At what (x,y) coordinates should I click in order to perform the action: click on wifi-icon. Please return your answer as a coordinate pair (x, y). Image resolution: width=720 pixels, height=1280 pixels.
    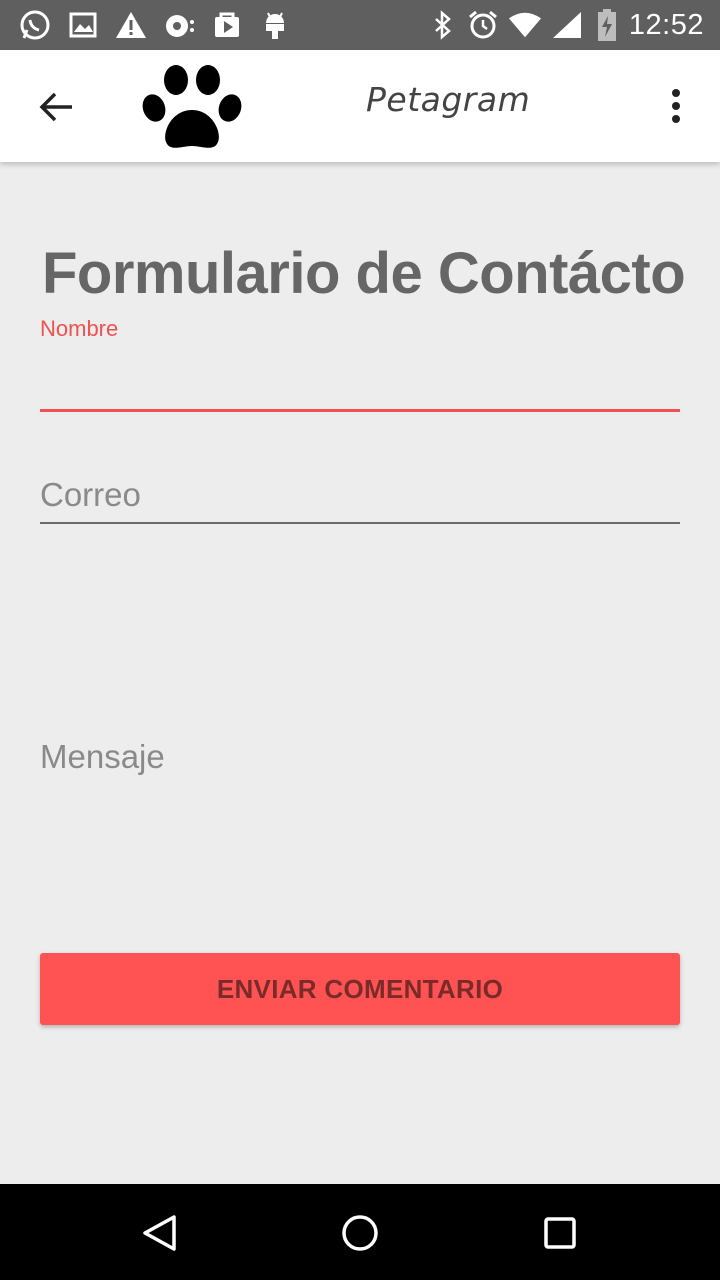
    Looking at the image, I should click on (525, 25).